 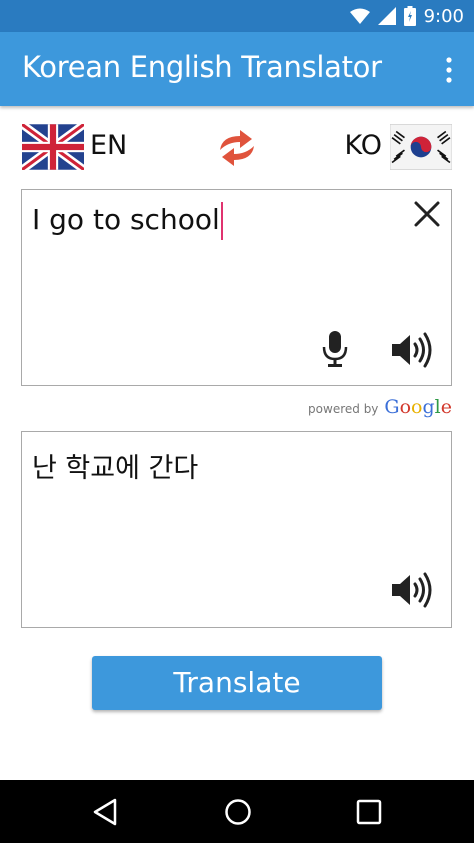 What do you see at coordinates (108, 145) in the screenshot?
I see `source-language-code: EN` at bounding box center [108, 145].